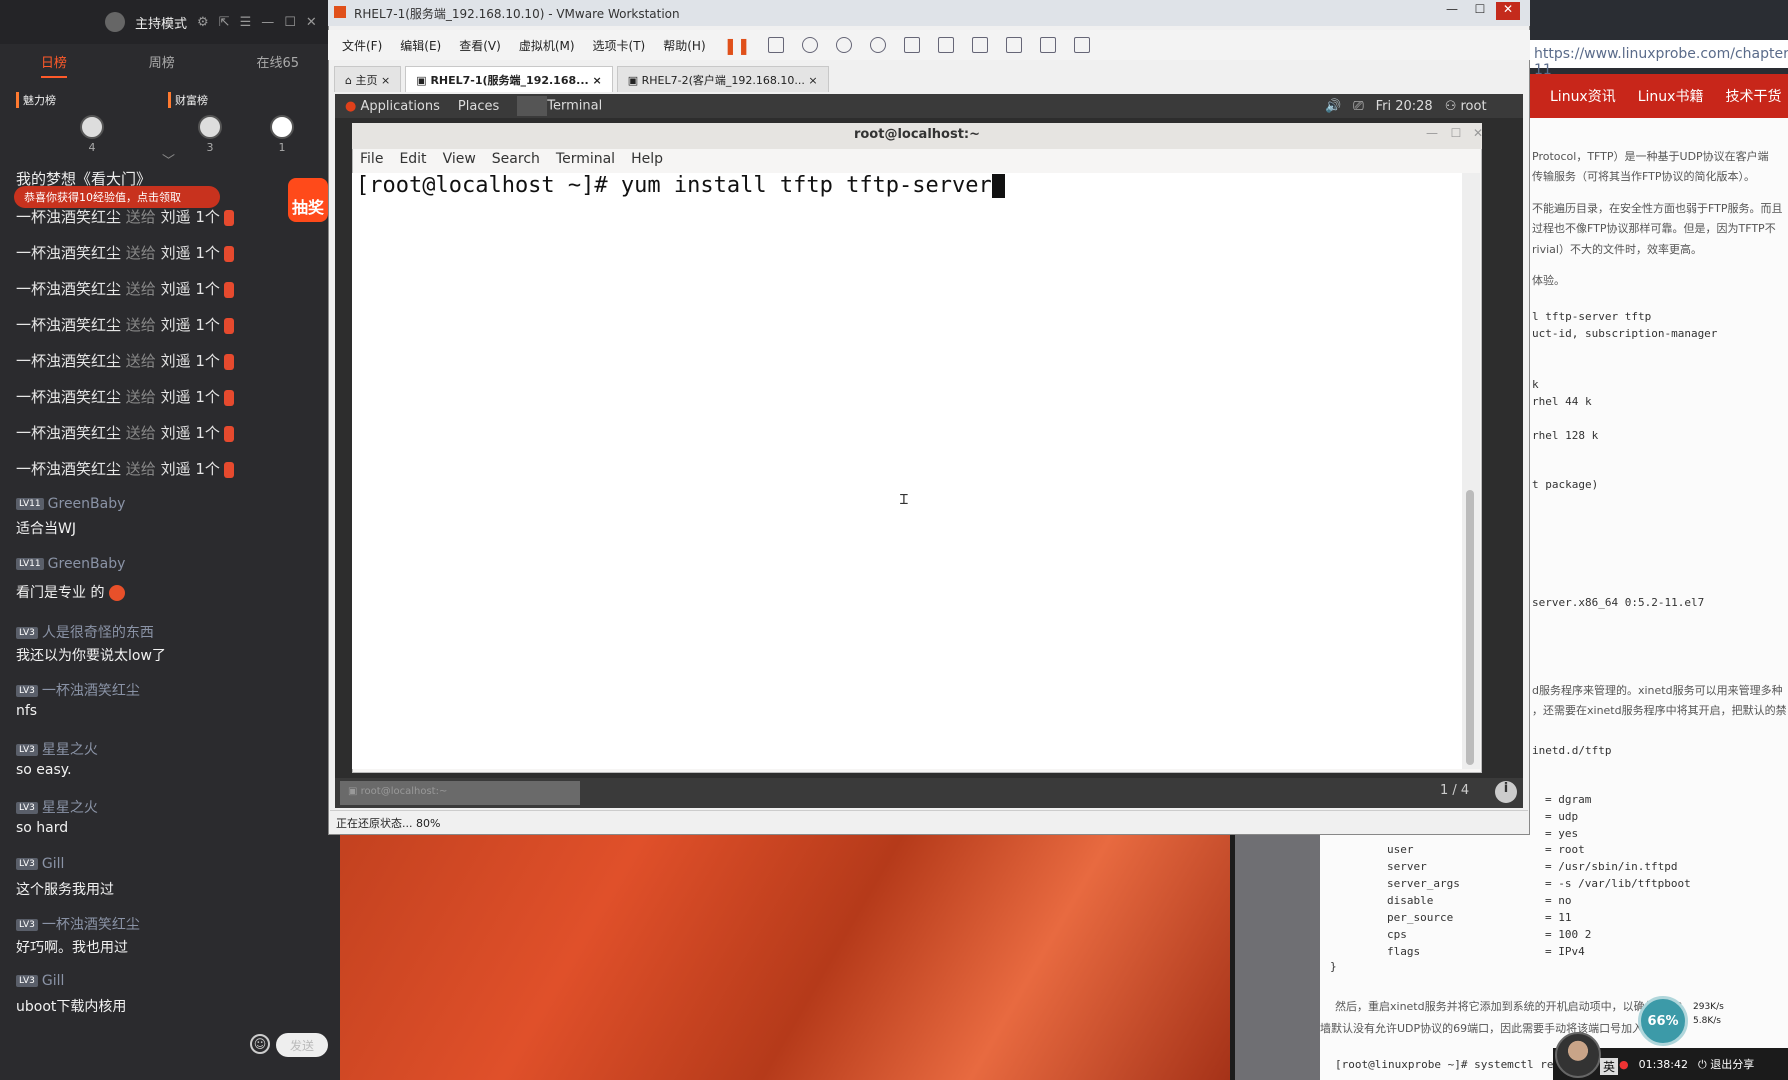 The image size is (1788, 1080). What do you see at coordinates (878, 45) in the screenshot?
I see `snapshot-manager-icon` at bounding box center [878, 45].